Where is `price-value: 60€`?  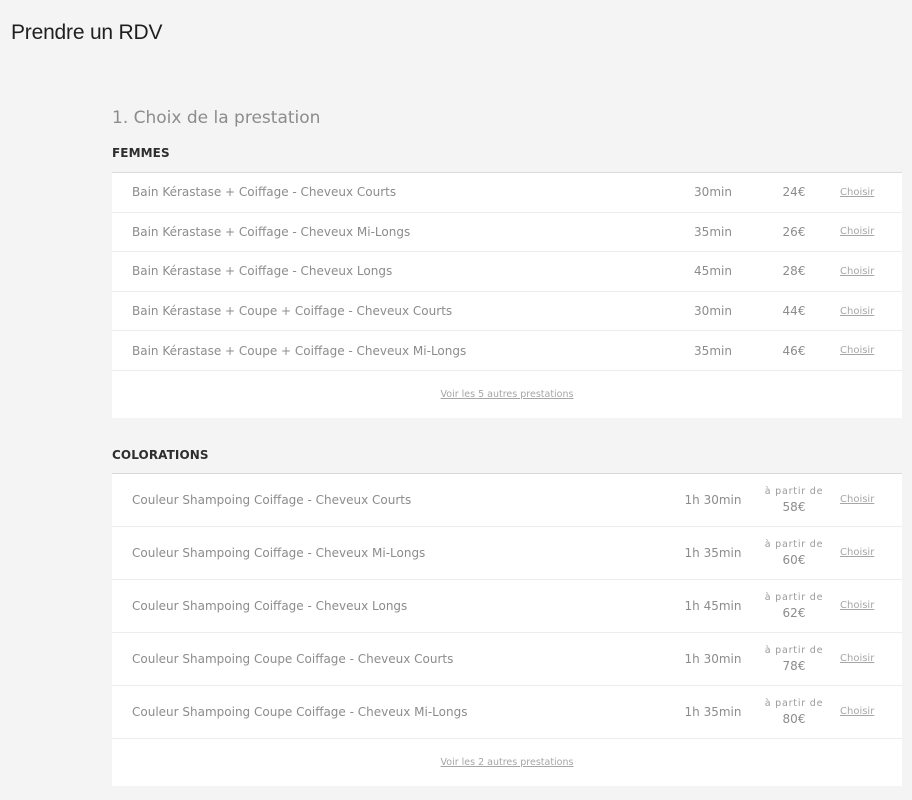
price-value: 60€ is located at coordinates (794, 559).